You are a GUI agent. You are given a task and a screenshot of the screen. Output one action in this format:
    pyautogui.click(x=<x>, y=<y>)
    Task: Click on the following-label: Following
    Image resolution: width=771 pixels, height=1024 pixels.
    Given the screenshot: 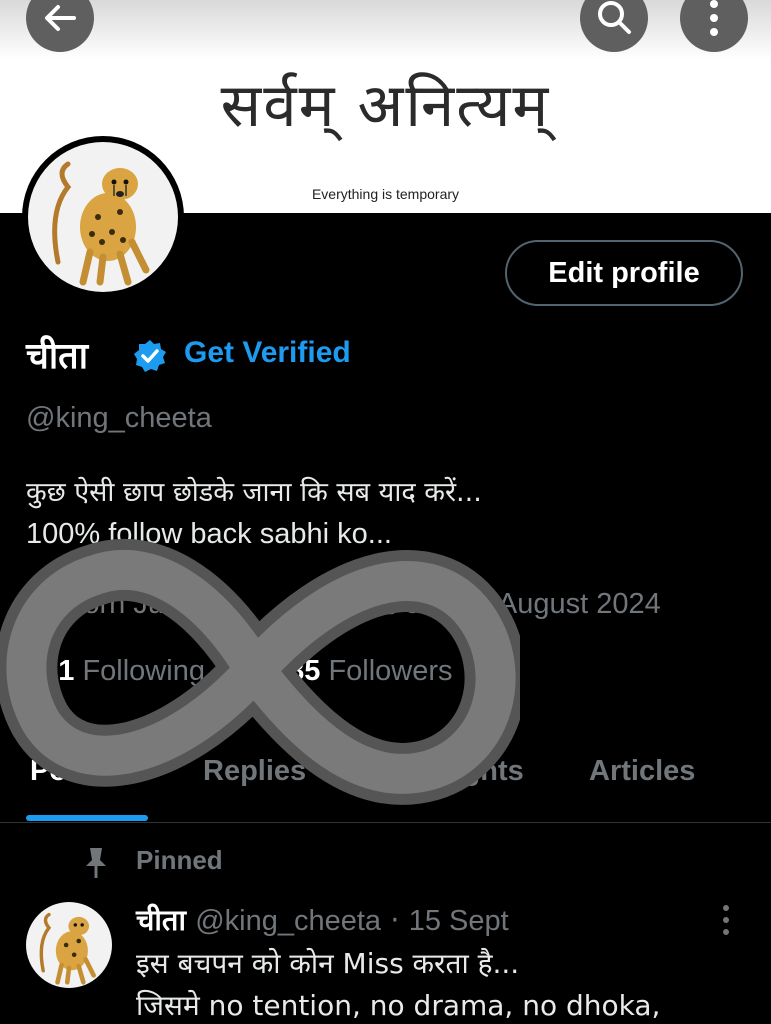 What is the action you would take?
    pyautogui.click(x=143, y=671)
    